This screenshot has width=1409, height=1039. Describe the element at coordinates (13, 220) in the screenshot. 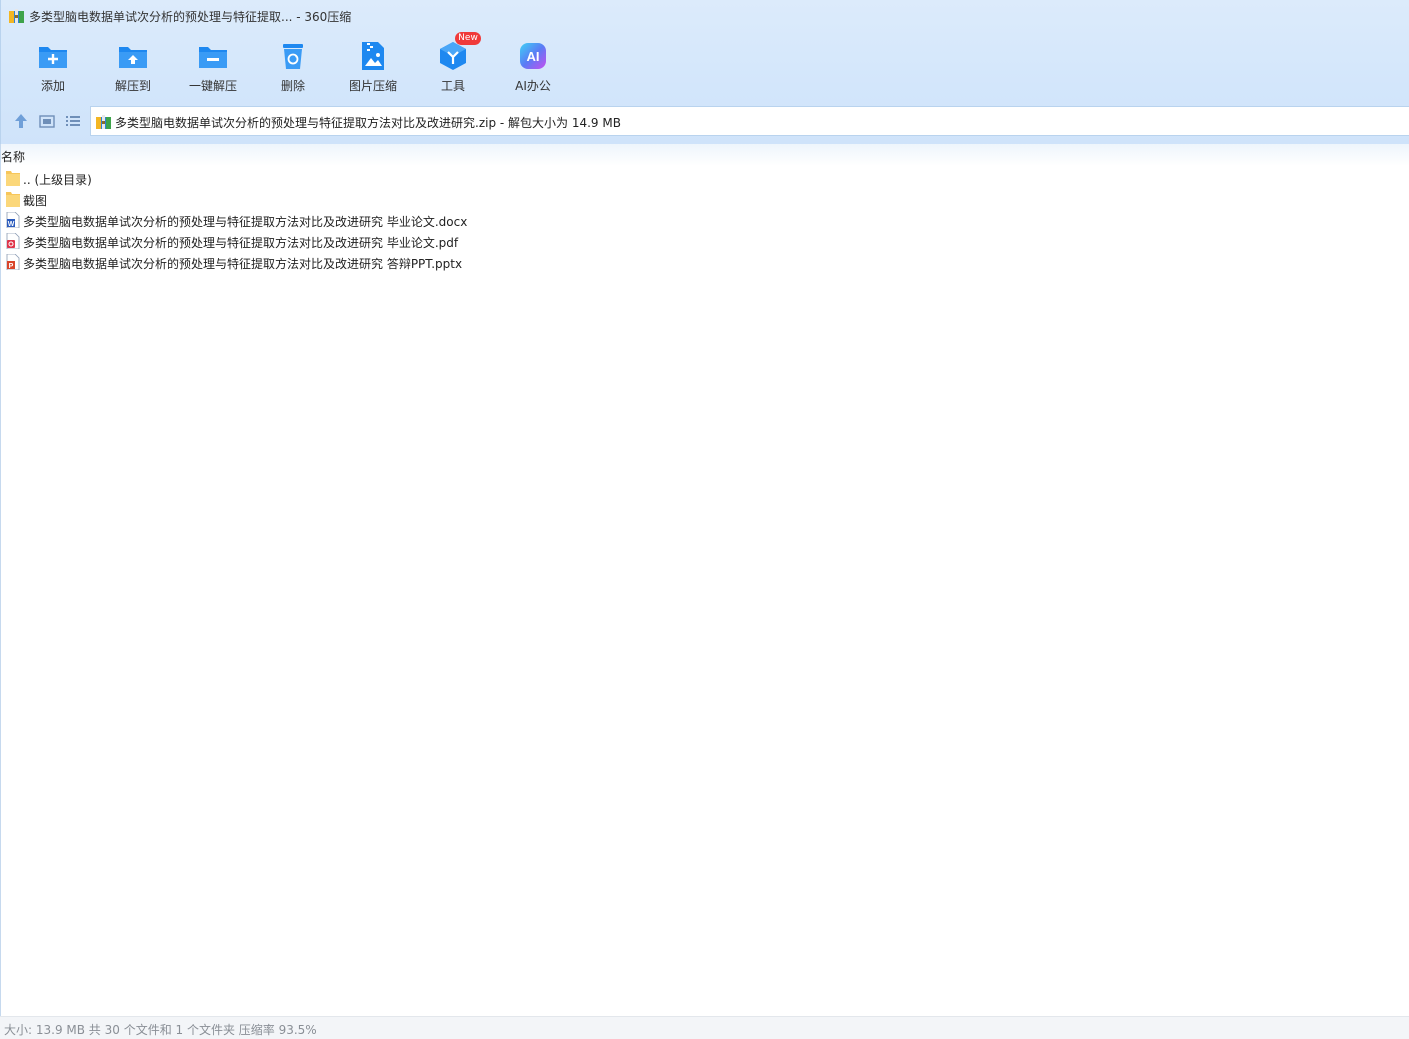

I see `word-file-icon: W` at that location.